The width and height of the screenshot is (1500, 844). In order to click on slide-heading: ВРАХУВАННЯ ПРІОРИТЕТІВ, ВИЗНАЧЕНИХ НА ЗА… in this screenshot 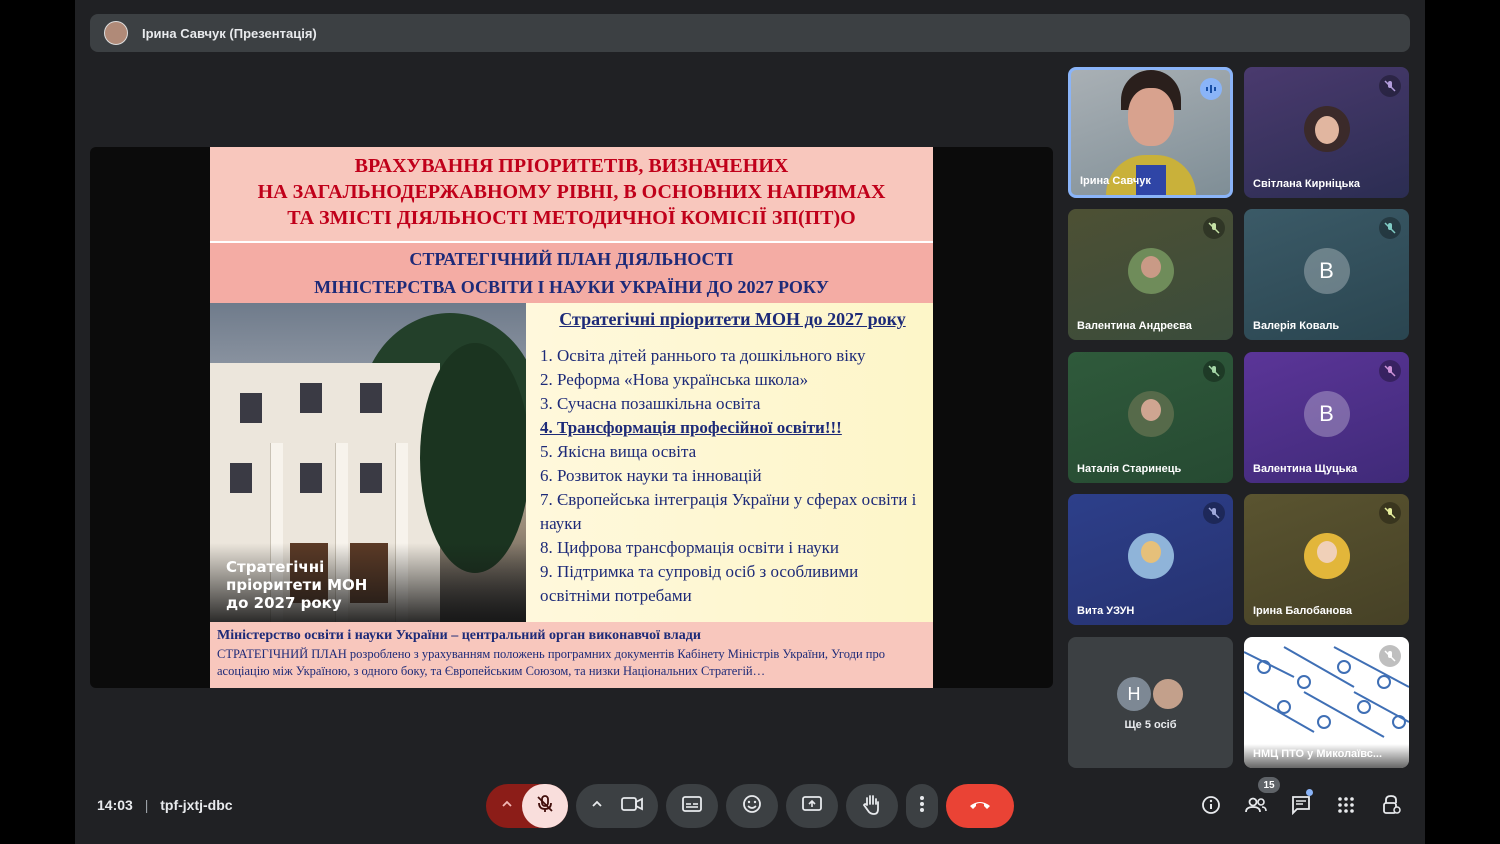, I will do `click(571, 194)`.